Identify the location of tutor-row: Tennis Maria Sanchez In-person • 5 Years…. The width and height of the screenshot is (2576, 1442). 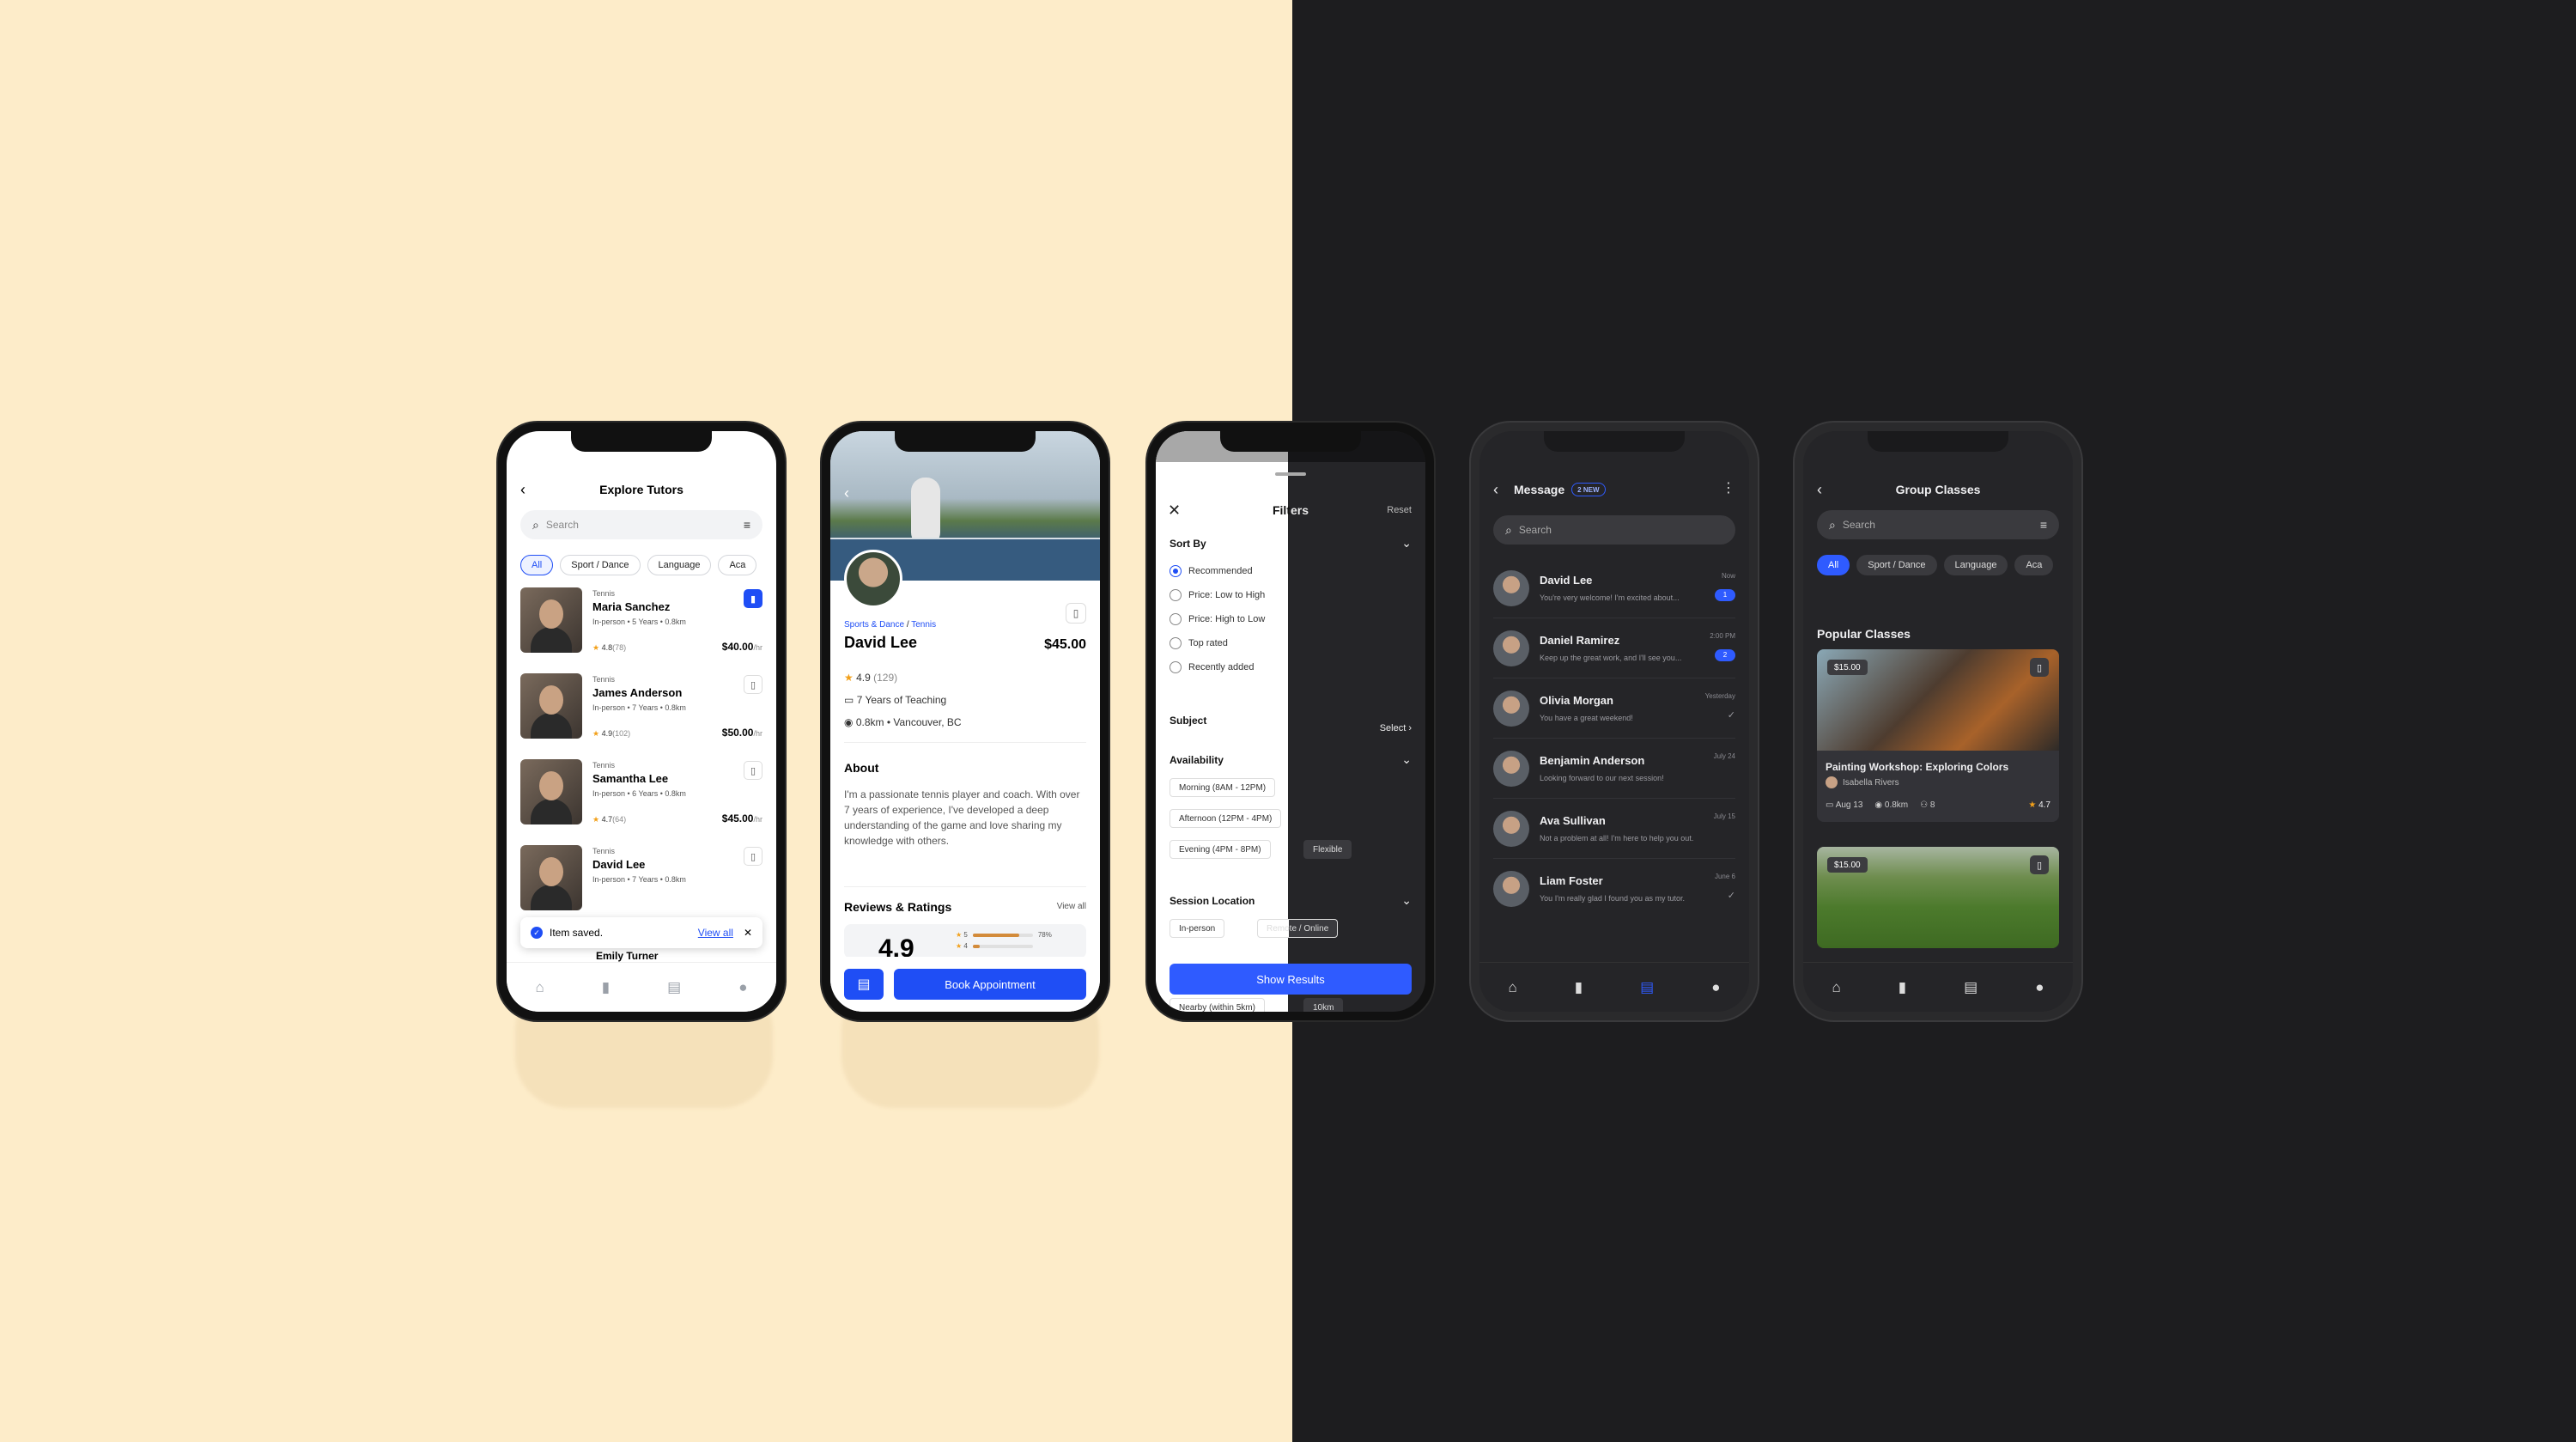
(641, 626).